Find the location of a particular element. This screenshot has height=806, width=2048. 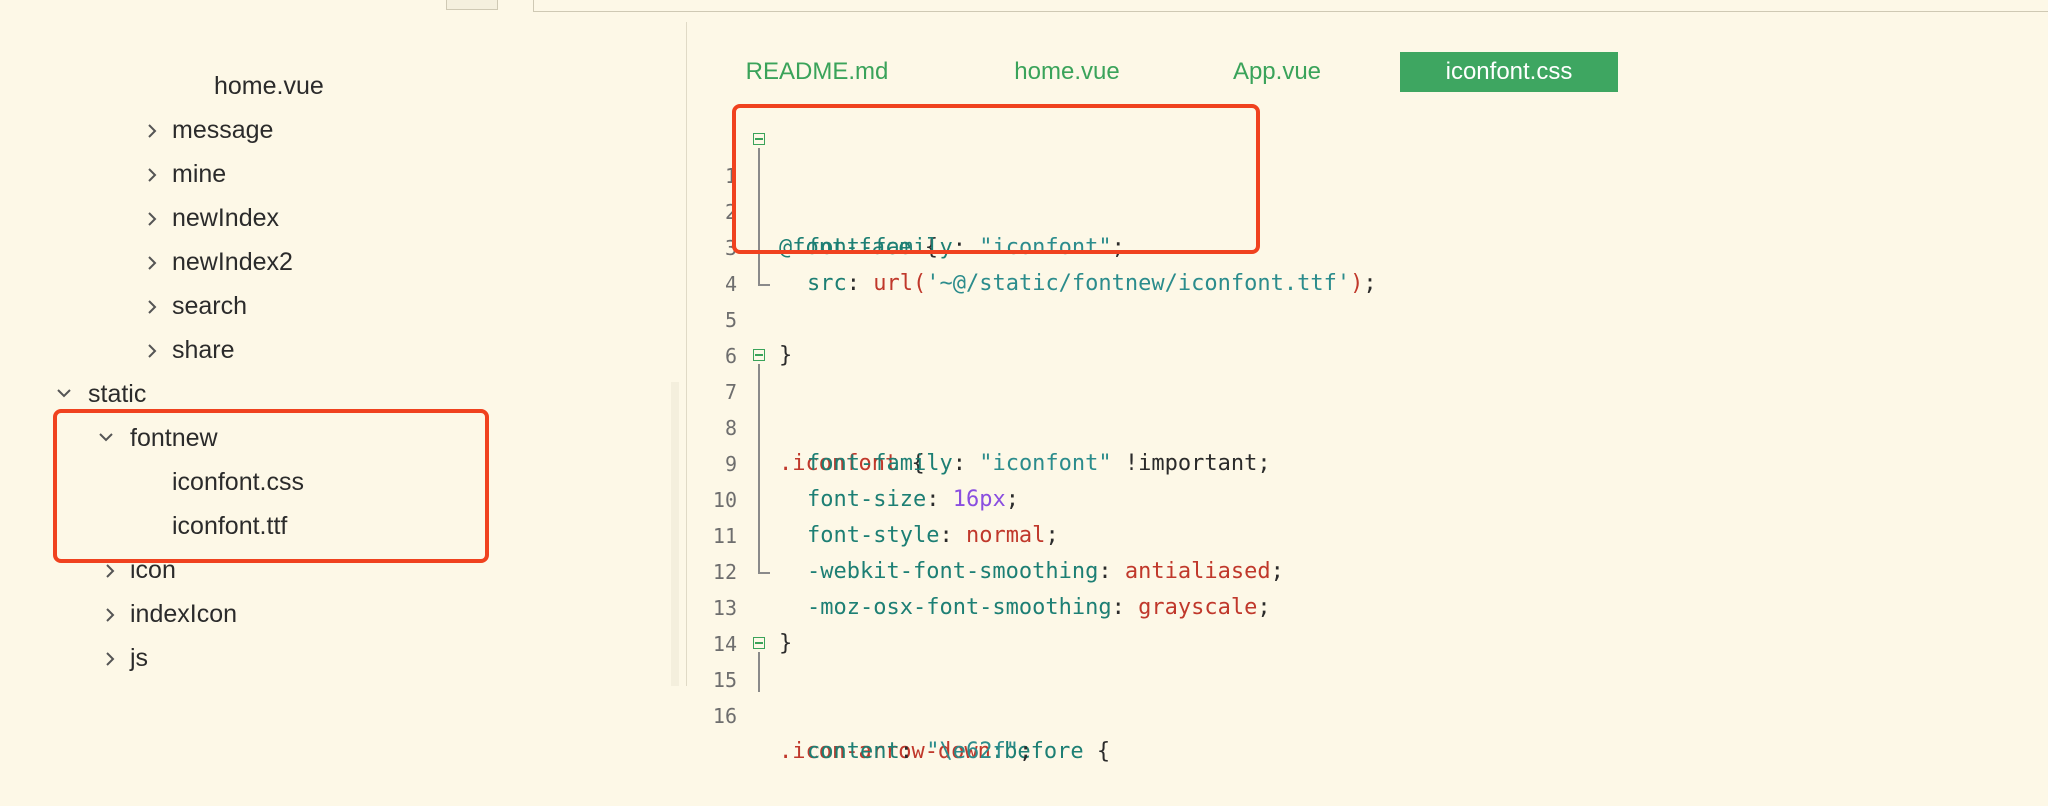

code-property: content is located at coordinates (853, 751).